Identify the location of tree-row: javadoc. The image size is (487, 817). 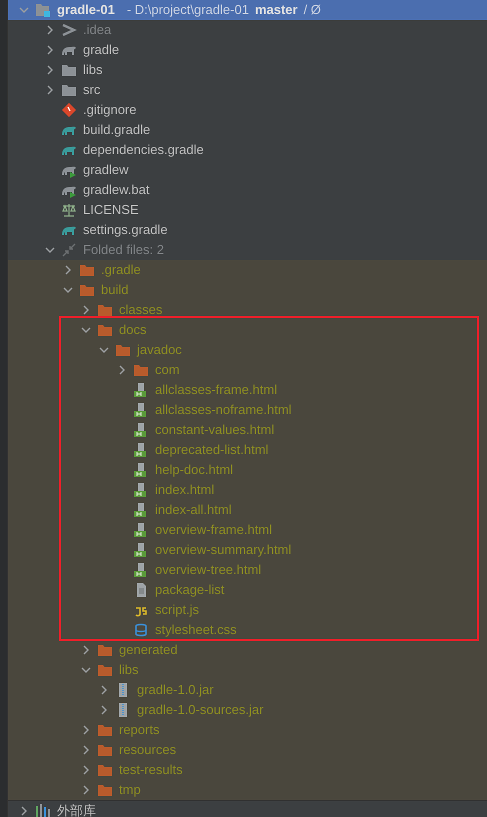
(247, 350).